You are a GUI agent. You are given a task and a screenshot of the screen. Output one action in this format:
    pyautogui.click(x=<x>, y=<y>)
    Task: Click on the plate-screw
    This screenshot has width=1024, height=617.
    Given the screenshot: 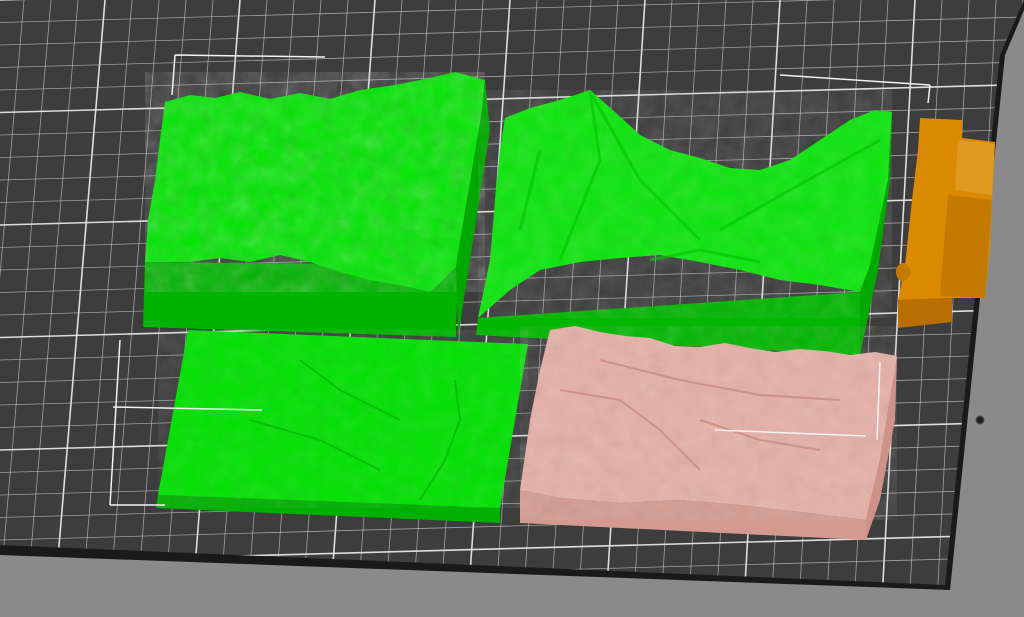 What is the action you would take?
    pyautogui.click(x=980, y=420)
    